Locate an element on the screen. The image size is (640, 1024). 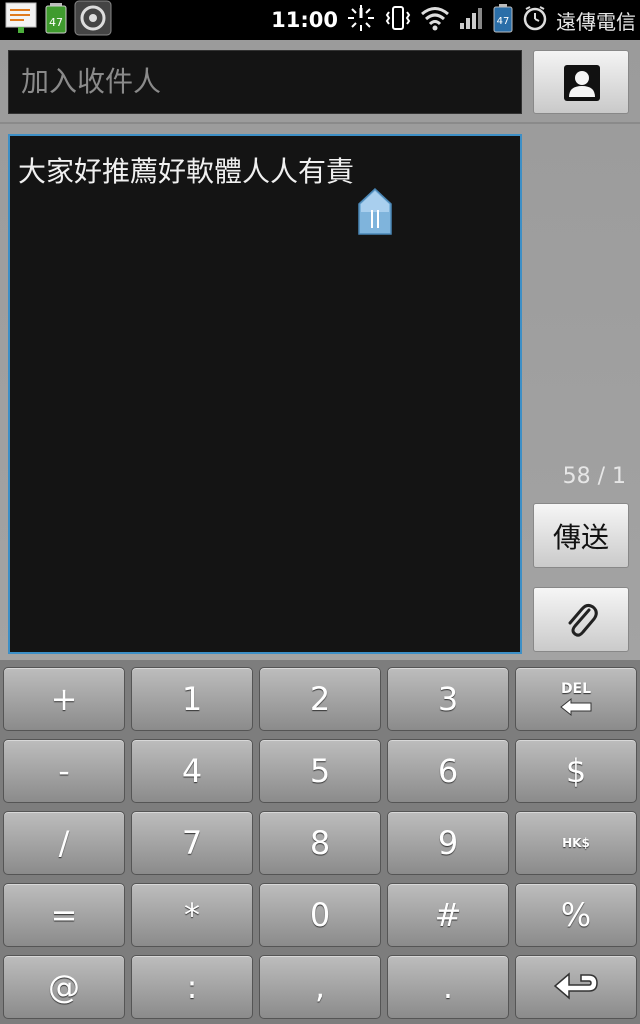
notes-icon is located at coordinates (21, 20).